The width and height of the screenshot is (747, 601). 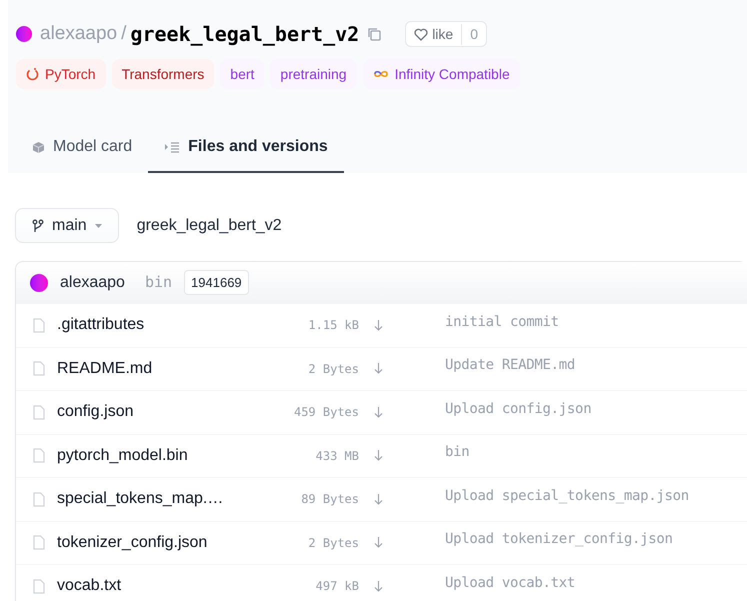 What do you see at coordinates (152, 542) in the screenshot?
I see `file-name: tokenizer_config.json` at bounding box center [152, 542].